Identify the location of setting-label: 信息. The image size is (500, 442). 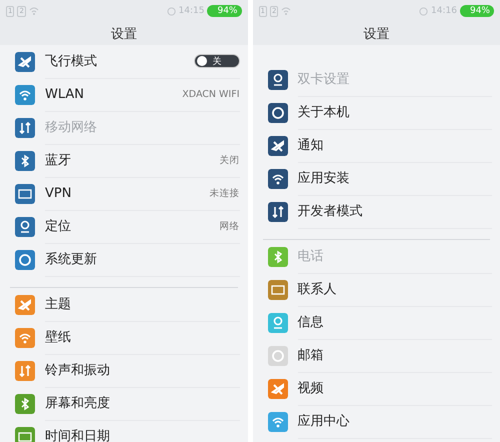
(395, 322).